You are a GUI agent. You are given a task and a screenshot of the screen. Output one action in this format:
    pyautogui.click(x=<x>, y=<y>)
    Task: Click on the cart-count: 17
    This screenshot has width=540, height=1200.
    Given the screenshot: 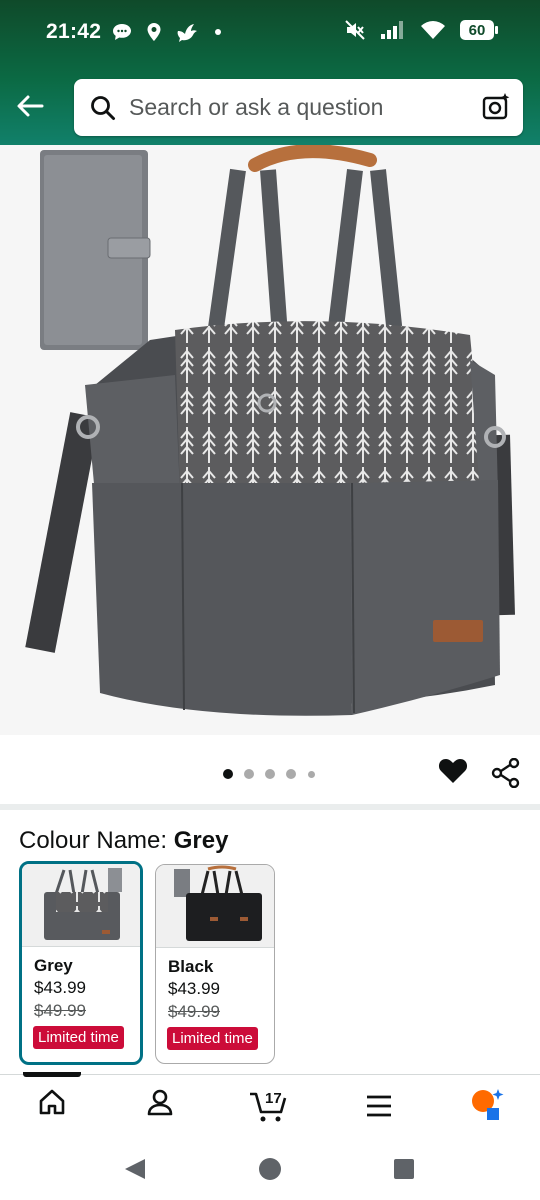 What is the action you would take?
    pyautogui.click(x=273, y=1098)
    